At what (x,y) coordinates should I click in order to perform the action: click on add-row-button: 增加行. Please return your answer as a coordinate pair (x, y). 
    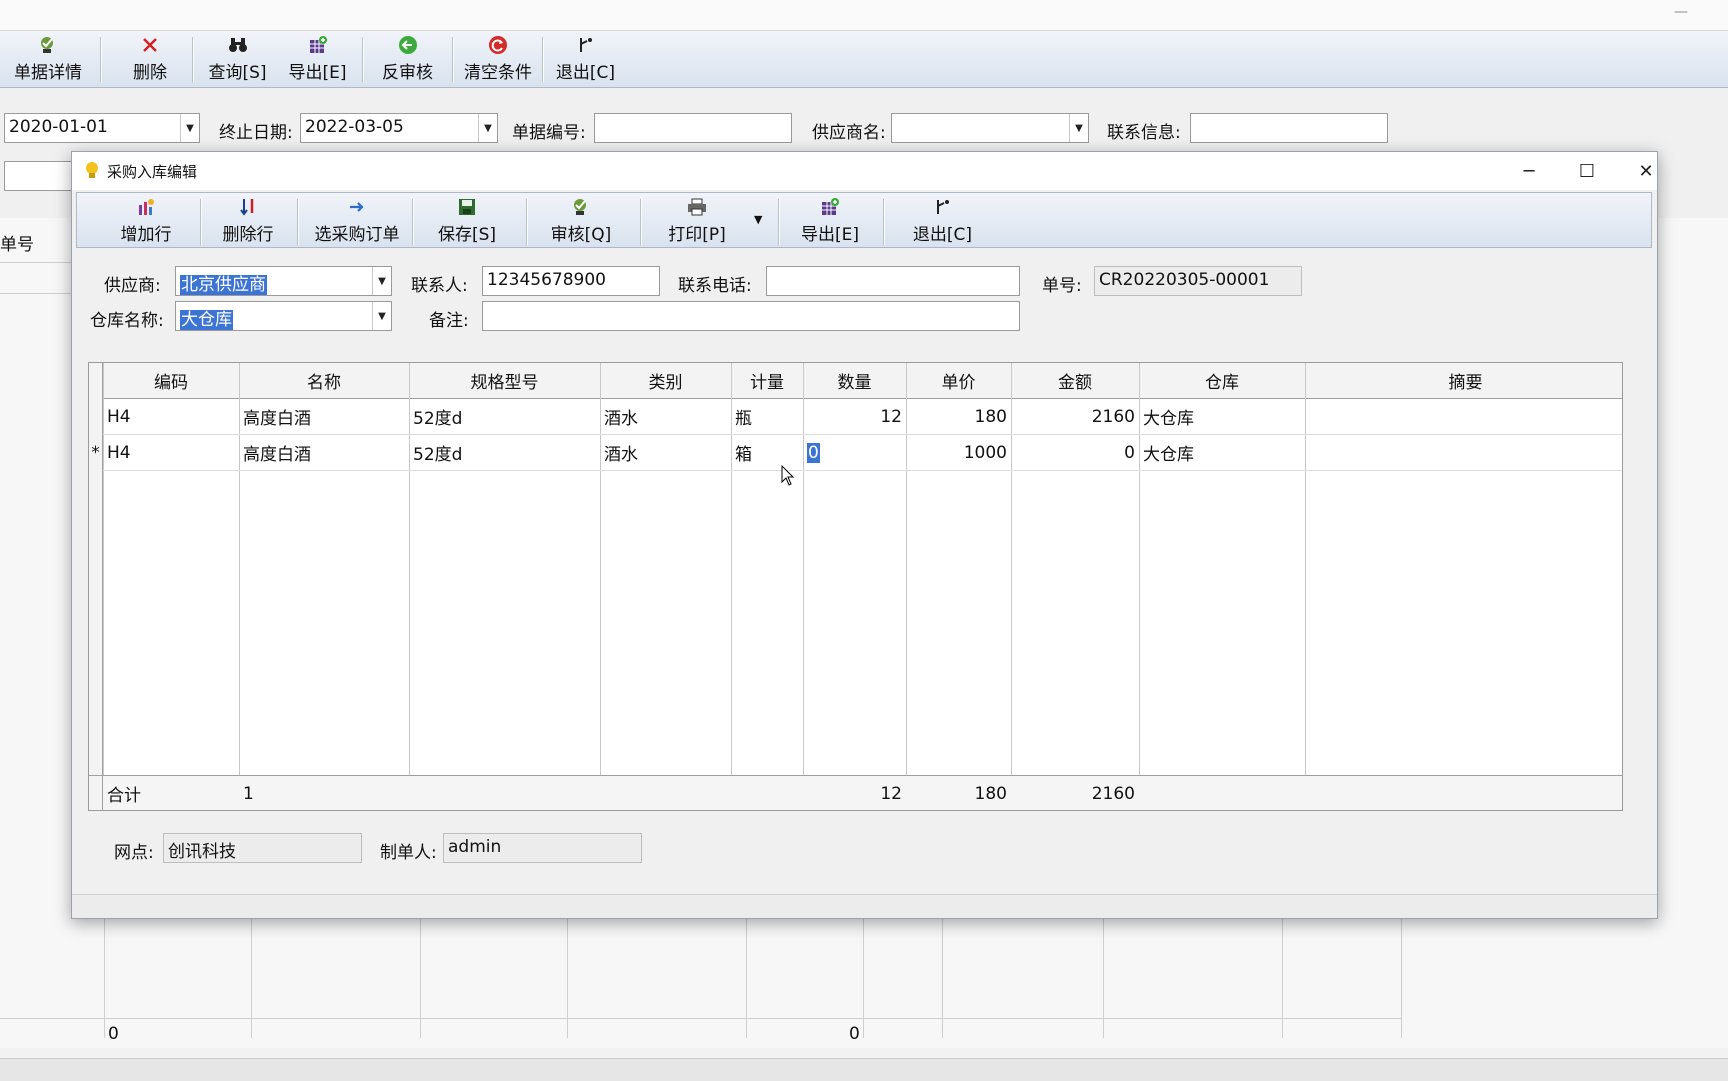
    Looking at the image, I should click on (146, 222).